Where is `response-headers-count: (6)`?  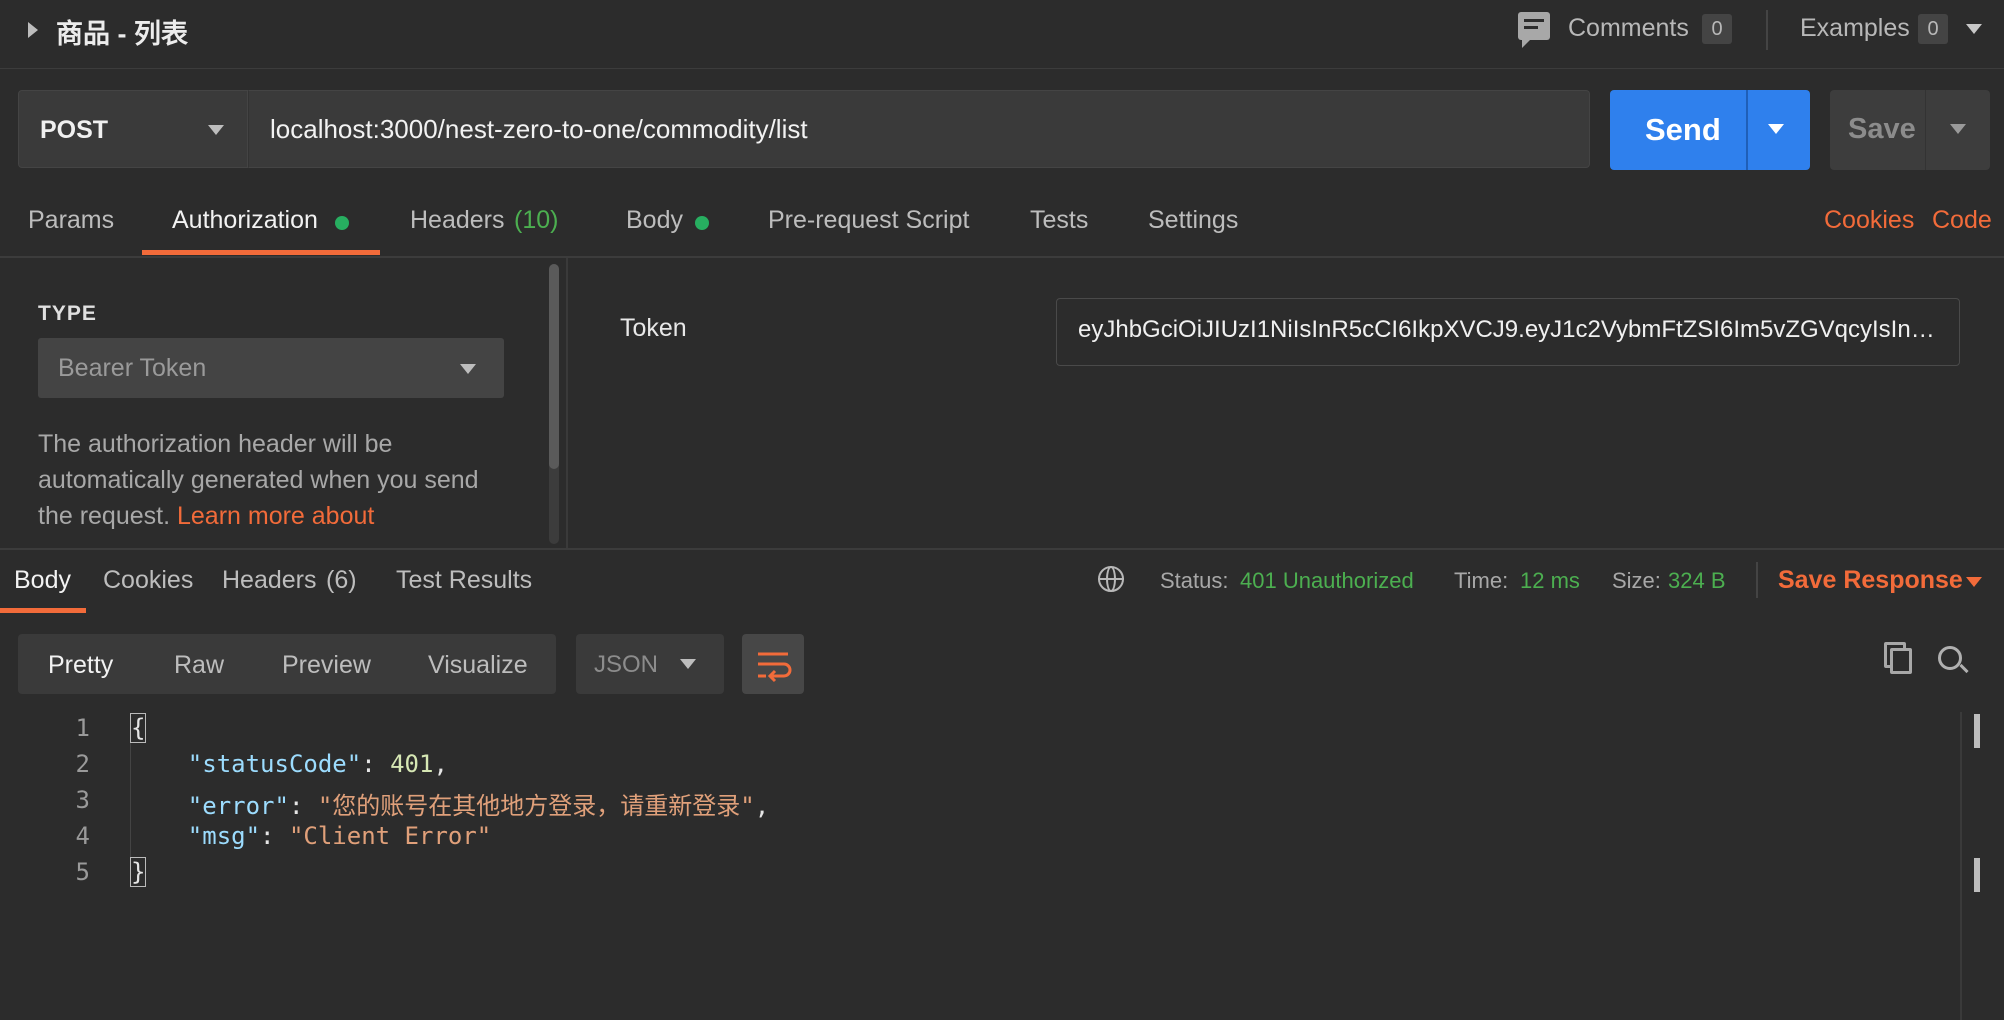 response-headers-count: (6) is located at coordinates (341, 580).